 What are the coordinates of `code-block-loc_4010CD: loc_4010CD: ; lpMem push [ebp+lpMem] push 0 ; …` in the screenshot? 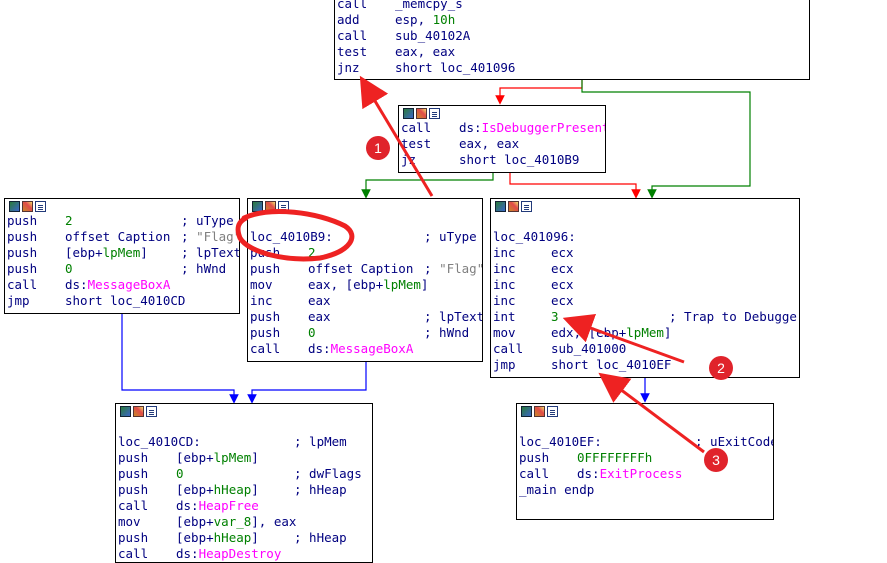 It's located at (244, 483).